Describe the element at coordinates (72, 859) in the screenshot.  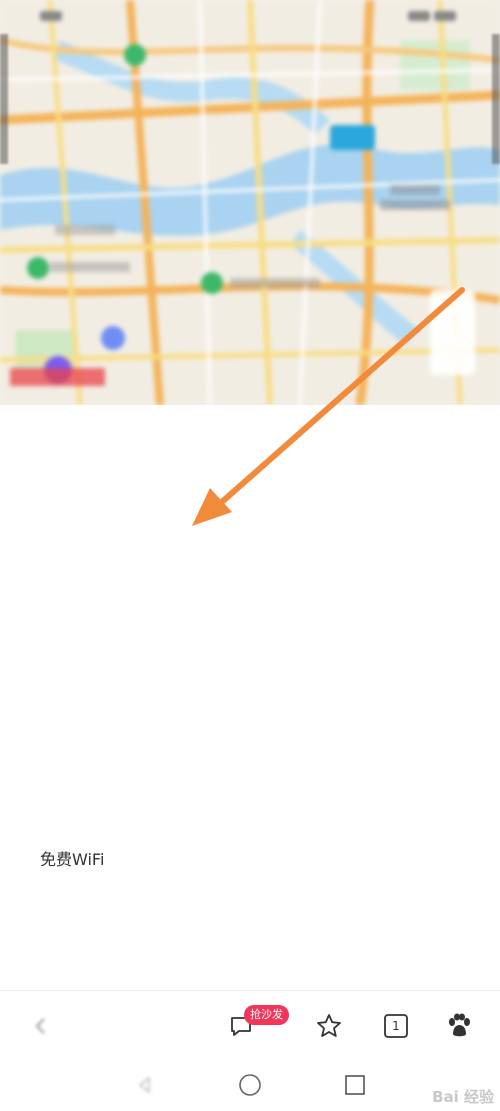
I see `services-wifi: 免费WiFi` at that location.